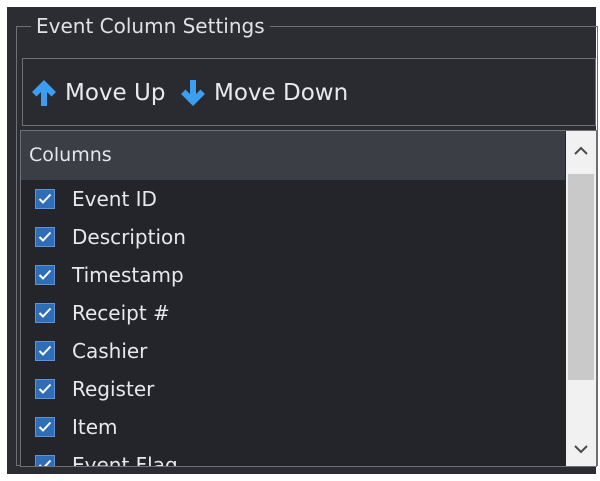  Describe the element at coordinates (121, 313) in the screenshot. I see `list-item-label: Receipt #` at that location.